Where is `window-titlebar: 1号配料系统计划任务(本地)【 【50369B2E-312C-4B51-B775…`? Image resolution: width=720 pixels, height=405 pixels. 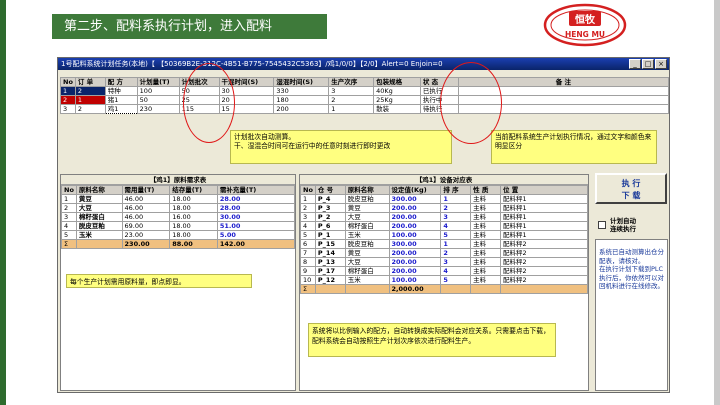
window-titlebar: 1号配料系统计划任务(本地)【 【50369B2E-312C-4B51-B775… is located at coordinates (363, 64).